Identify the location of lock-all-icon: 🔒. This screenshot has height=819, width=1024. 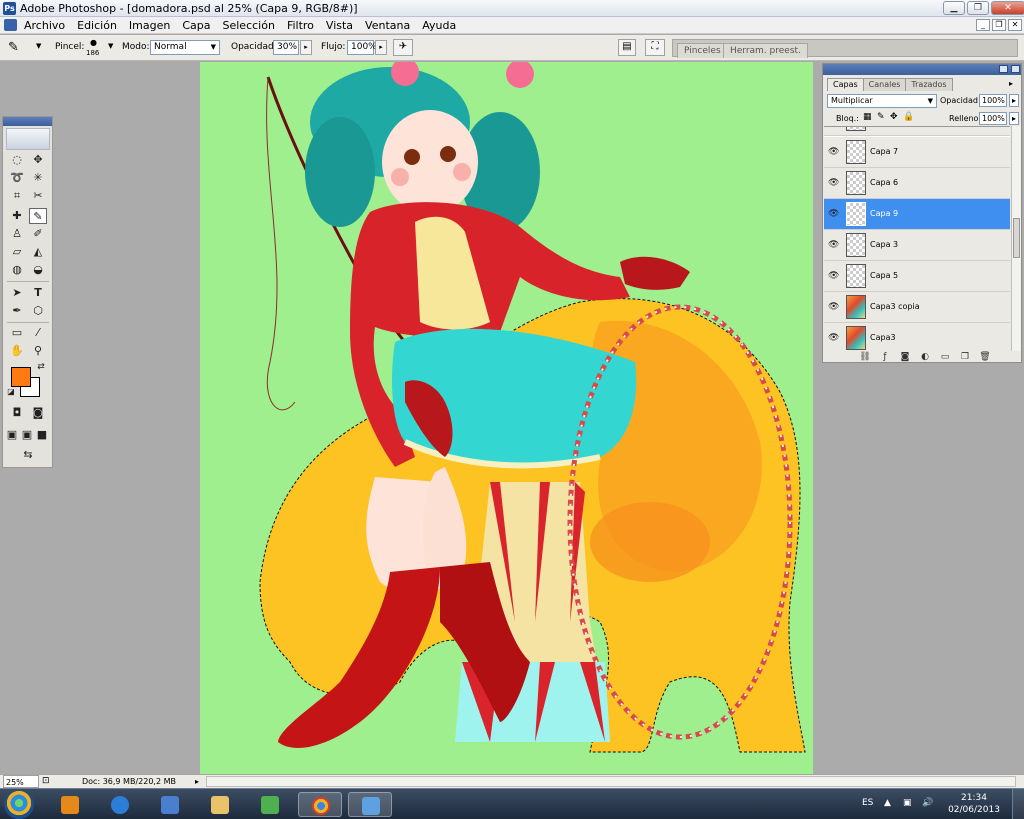
(908, 117).